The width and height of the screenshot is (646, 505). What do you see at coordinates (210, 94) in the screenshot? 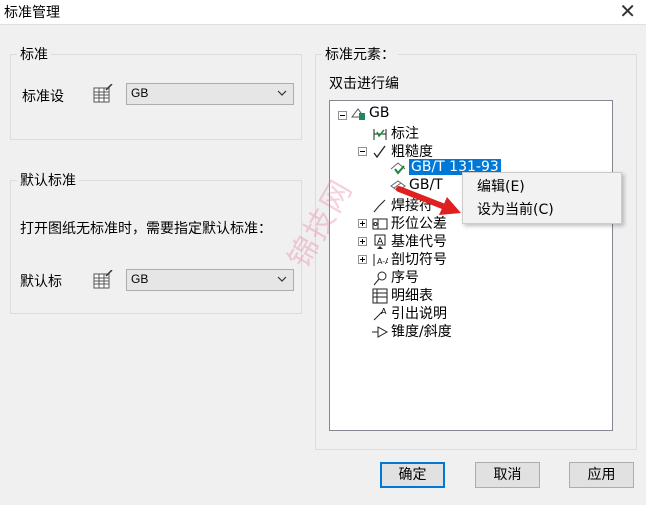
I see `standard-select: GB` at bounding box center [210, 94].